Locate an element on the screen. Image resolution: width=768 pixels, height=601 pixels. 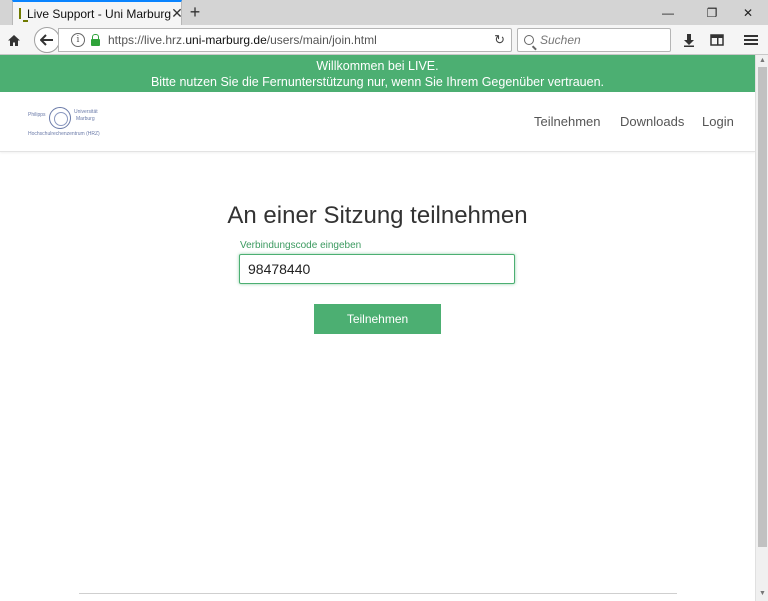
url-domain: uni-marburg.de is located at coordinates (226, 40).